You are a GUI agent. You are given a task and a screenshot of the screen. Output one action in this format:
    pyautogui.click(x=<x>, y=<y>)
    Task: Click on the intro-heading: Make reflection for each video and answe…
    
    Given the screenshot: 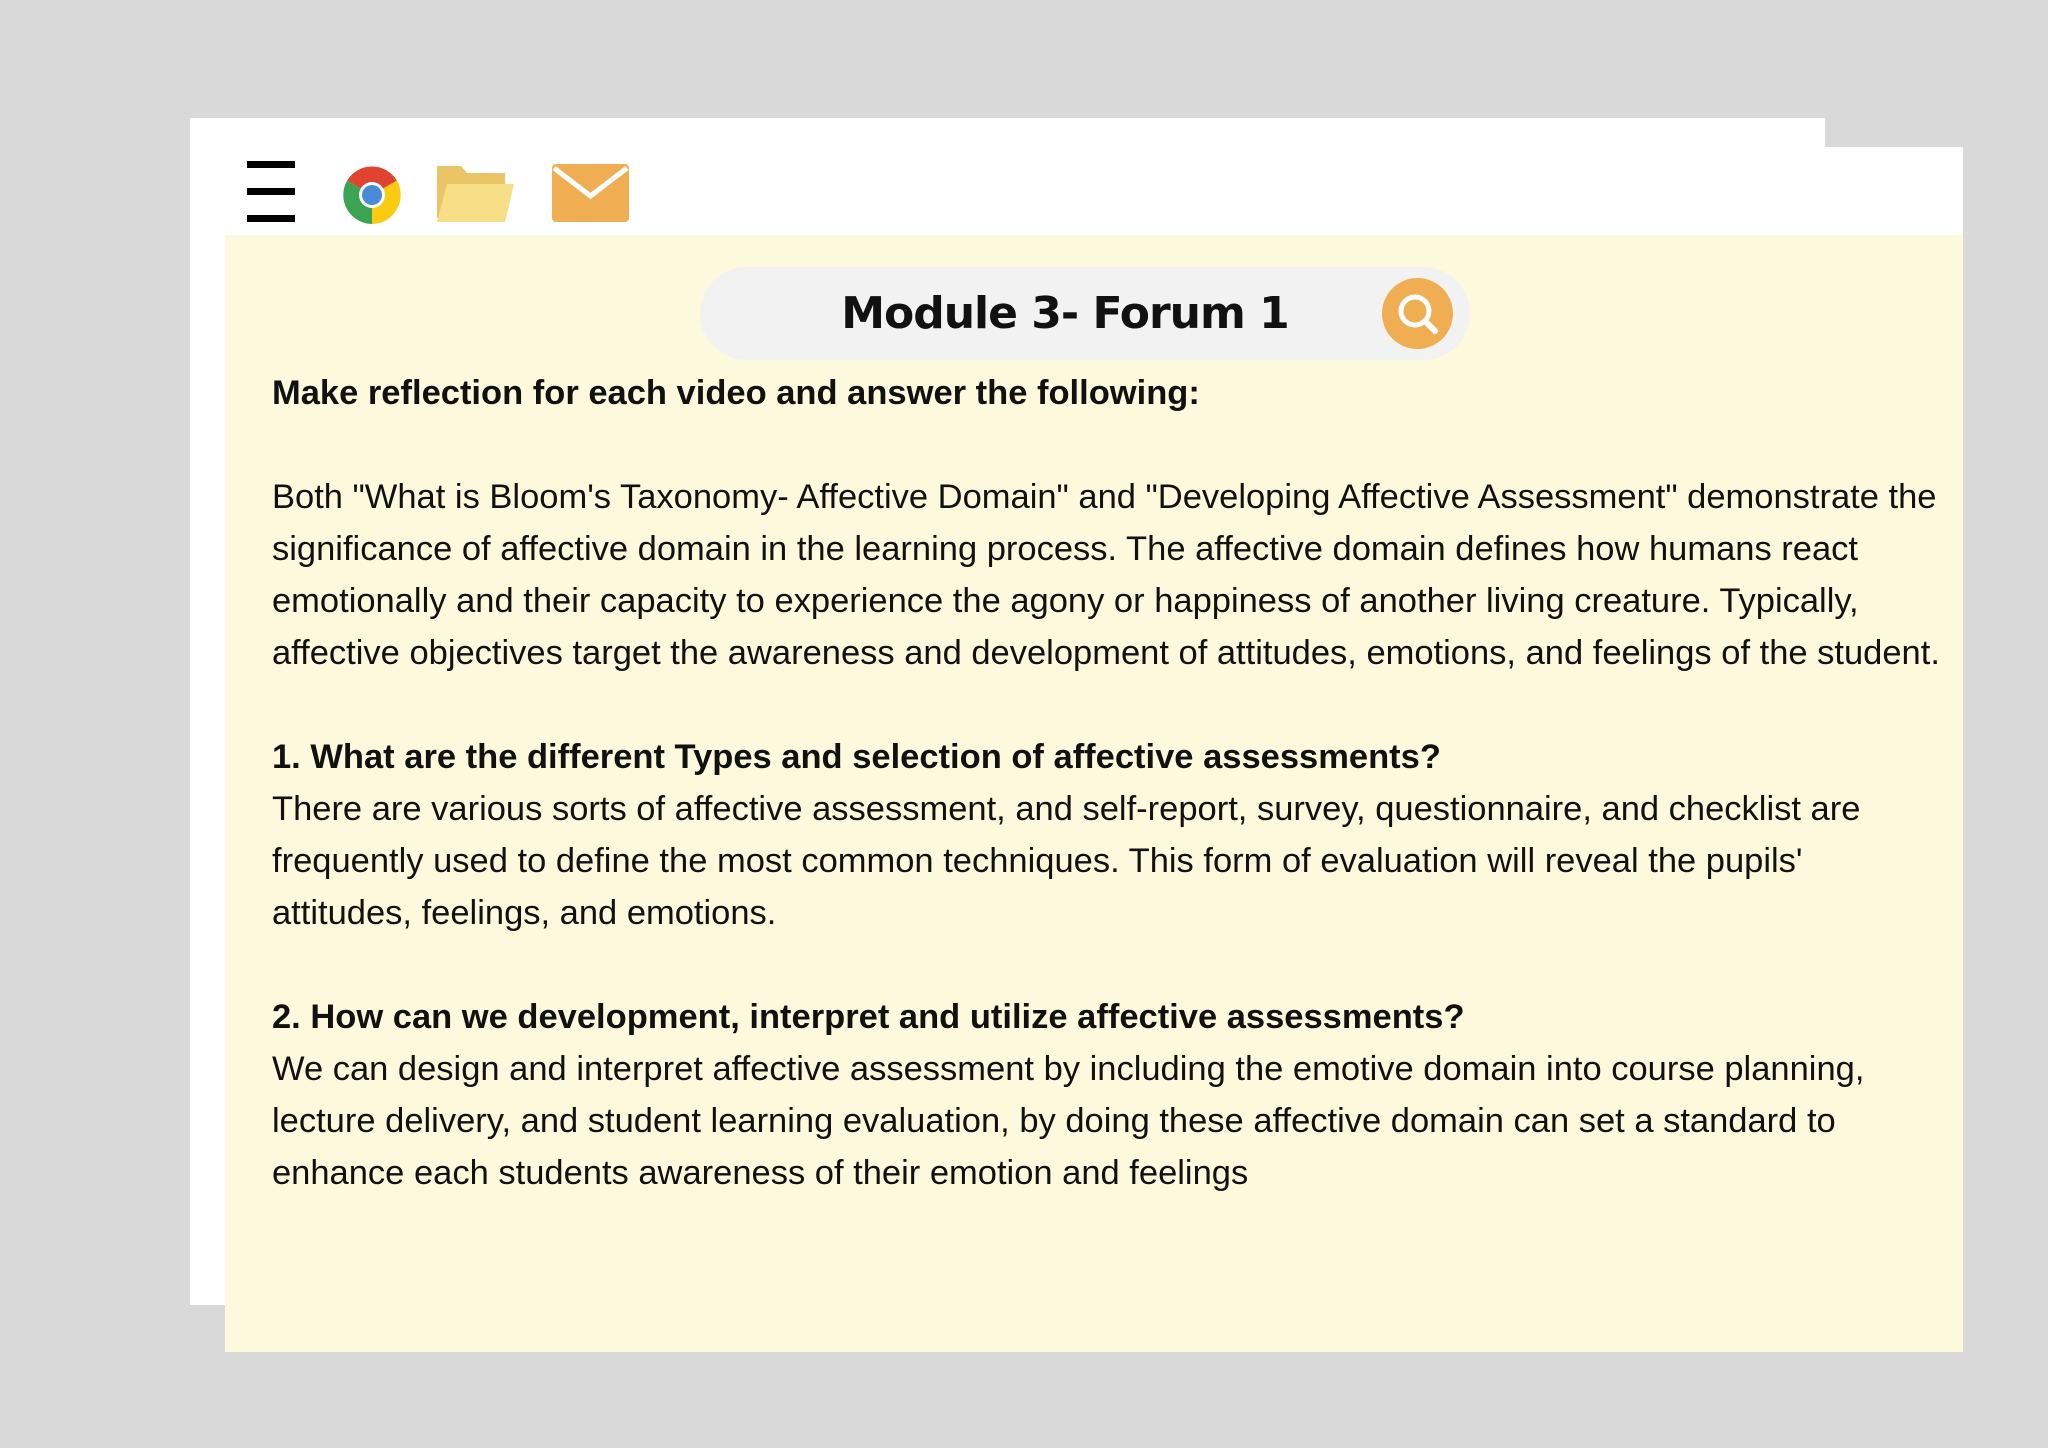 What is the action you would take?
    pyautogui.click(x=736, y=393)
    